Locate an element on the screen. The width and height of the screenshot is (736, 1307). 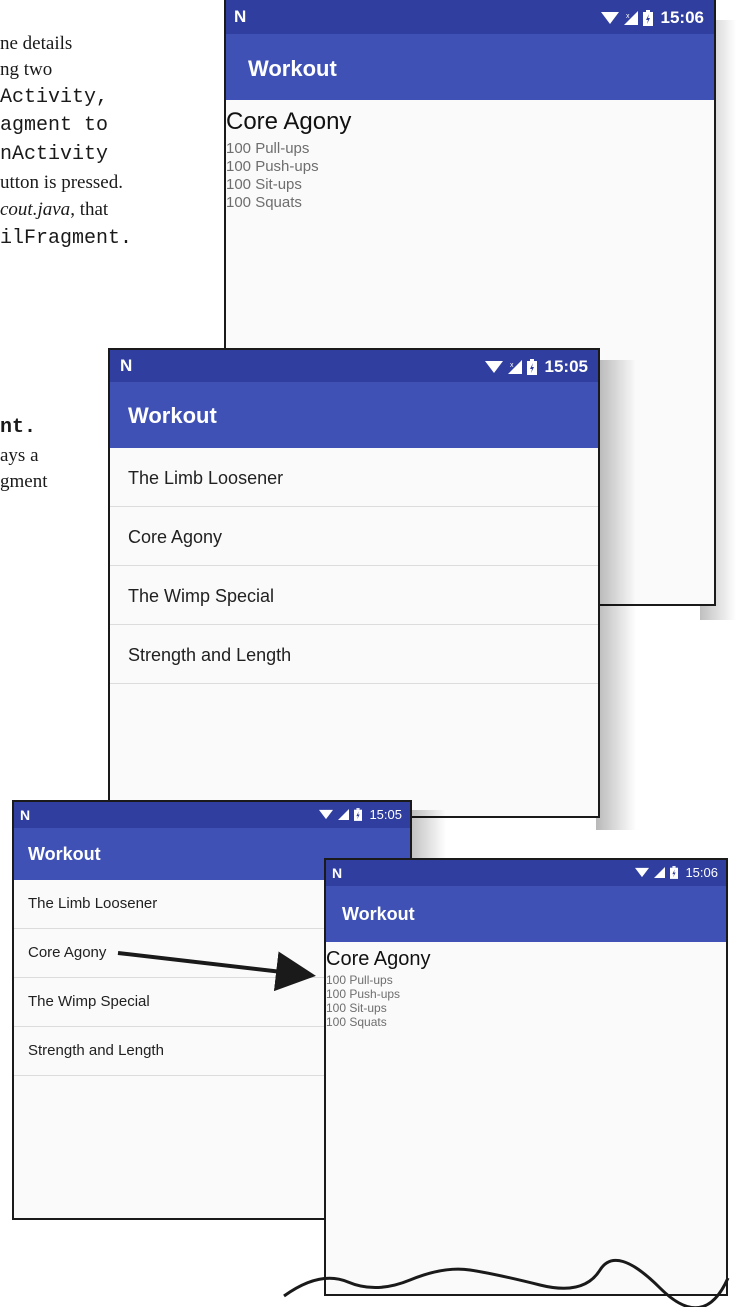
status-bar: N x 15:06 is located at coordinates (470, 17).